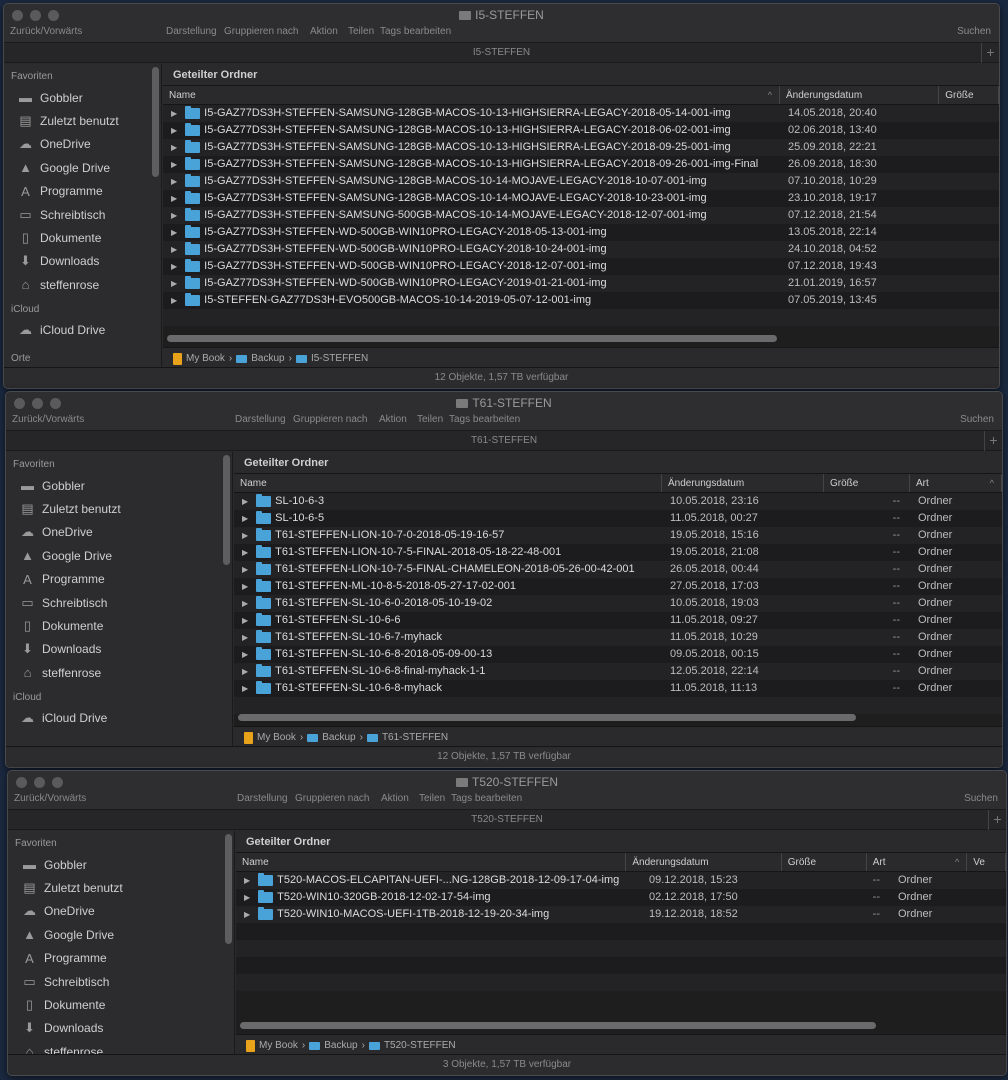 The height and width of the screenshot is (1080, 1008). Describe the element at coordinates (448, 483) in the screenshot. I see `column-header-name: Name` at that location.